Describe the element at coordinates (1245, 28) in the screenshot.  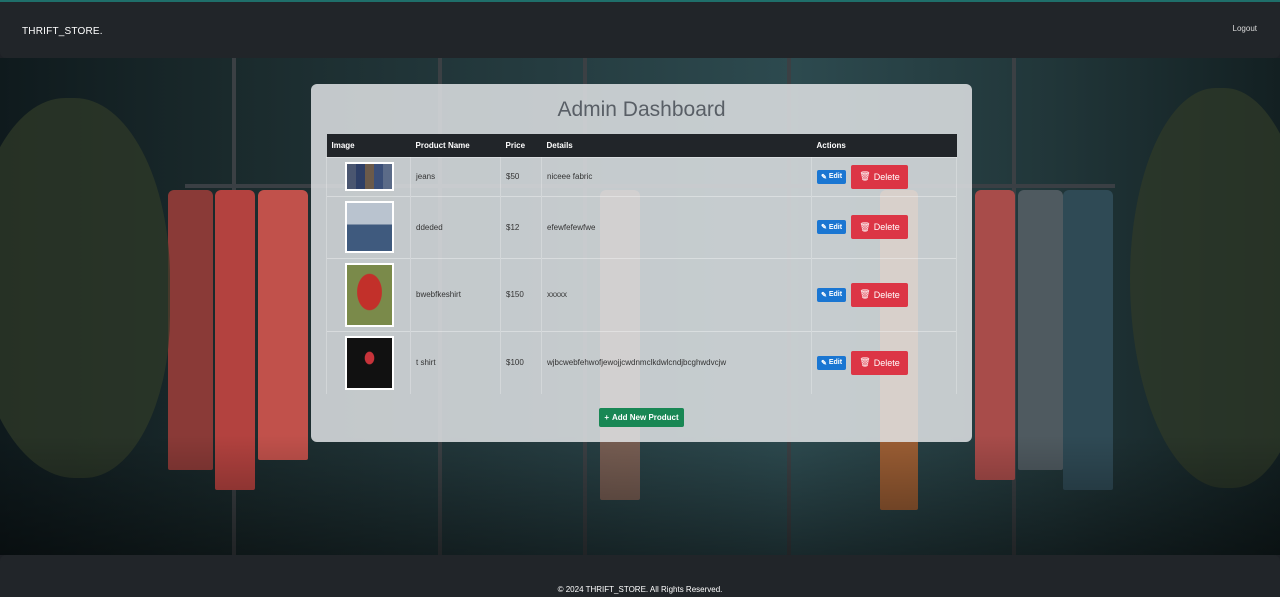
I see `logout-link: Logout` at that location.